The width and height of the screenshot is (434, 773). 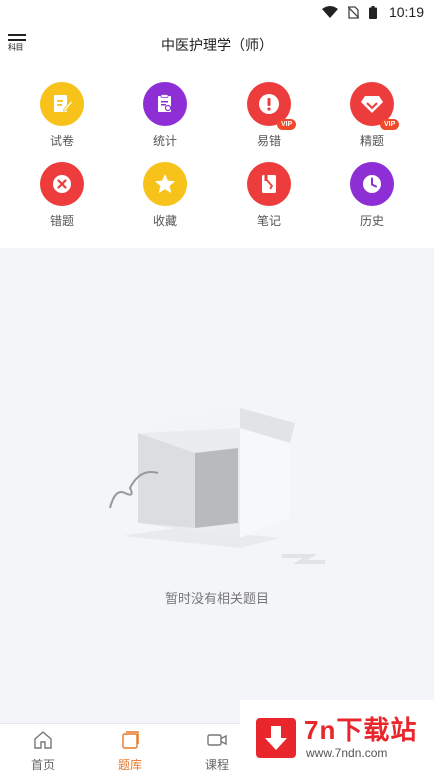 I want to click on watermark-title: 7n下载站, so click(x=361, y=730).